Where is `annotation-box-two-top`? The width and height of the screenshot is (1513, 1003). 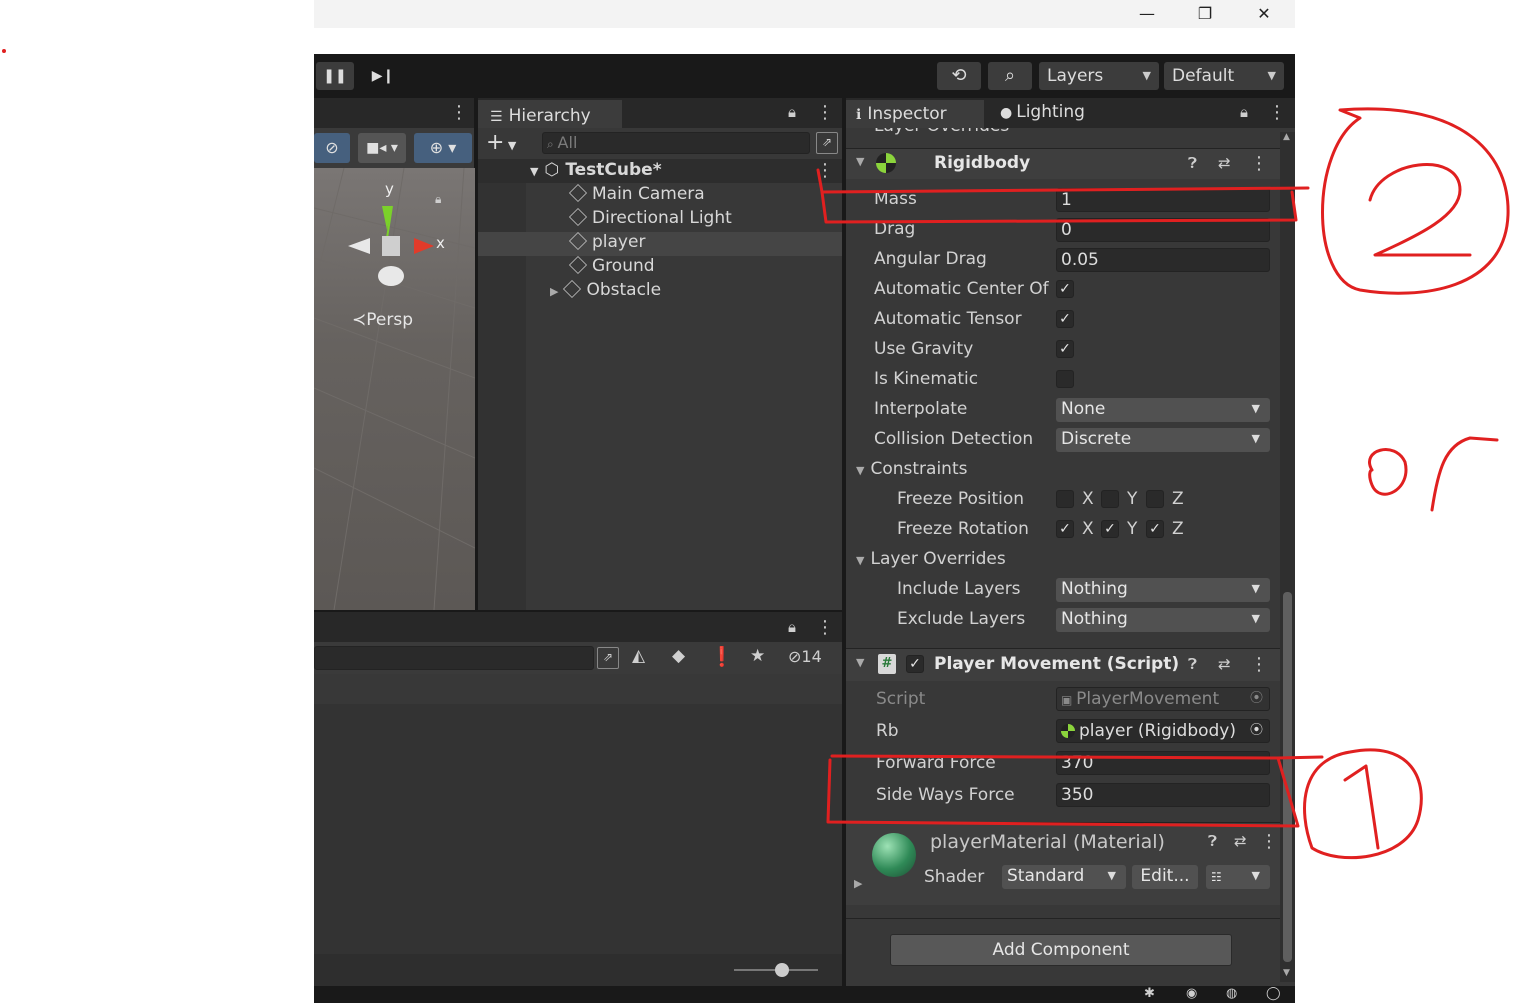 annotation-box-two-top is located at coordinates (1063, 181).